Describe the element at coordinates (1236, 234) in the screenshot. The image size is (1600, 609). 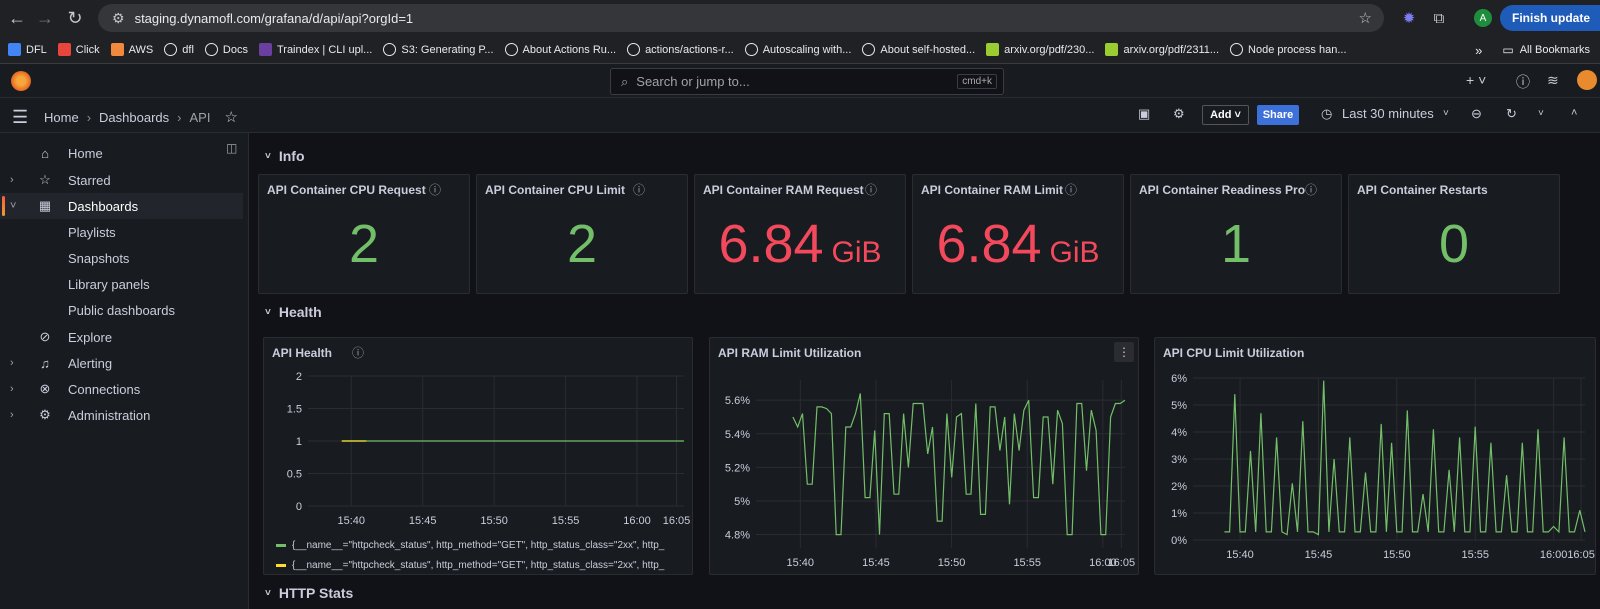
I see `stat-panel: API Container Readiness Pro ⓘ 1` at that location.